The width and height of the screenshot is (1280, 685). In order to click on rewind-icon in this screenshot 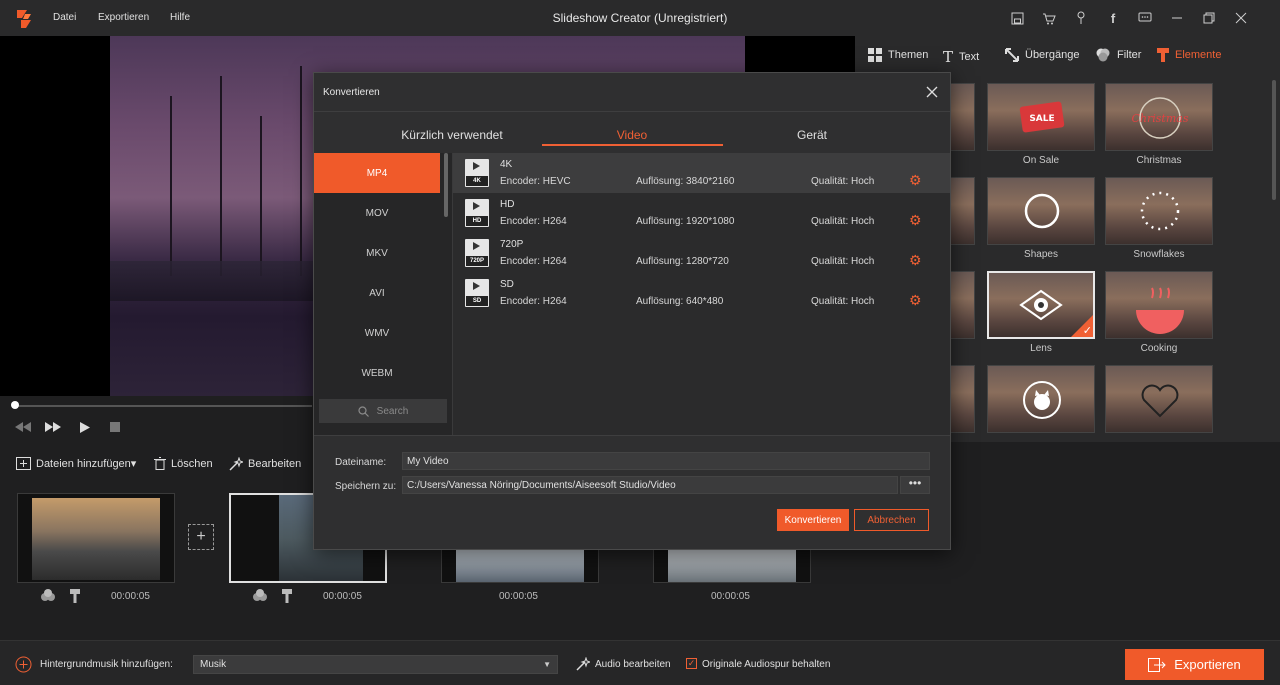, I will do `click(23, 427)`.